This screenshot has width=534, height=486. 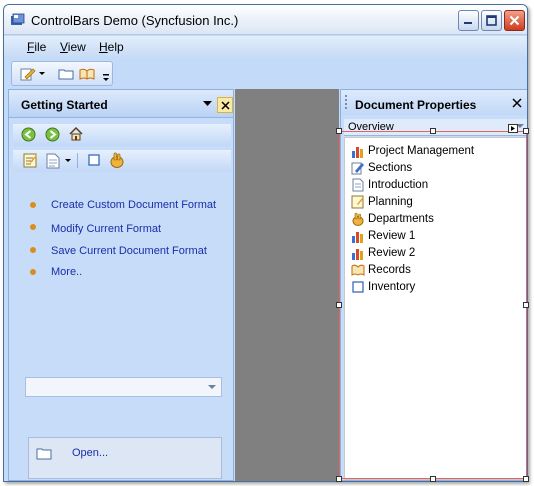 What do you see at coordinates (346, 102) in the screenshot?
I see `drag-grip` at bounding box center [346, 102].